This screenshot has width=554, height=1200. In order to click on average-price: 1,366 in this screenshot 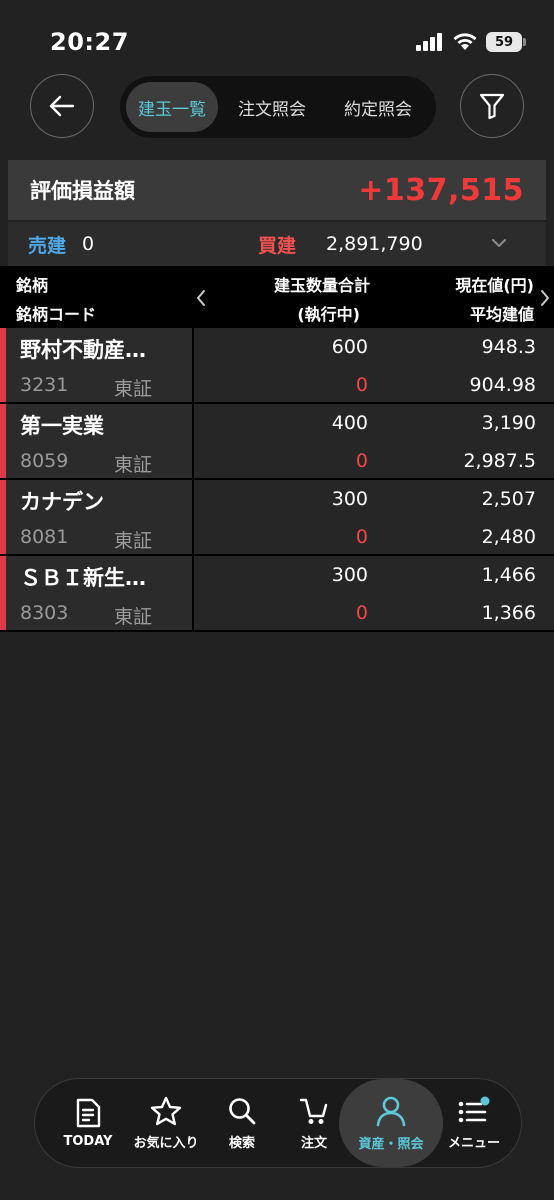, I will do `click(508, 613)`.